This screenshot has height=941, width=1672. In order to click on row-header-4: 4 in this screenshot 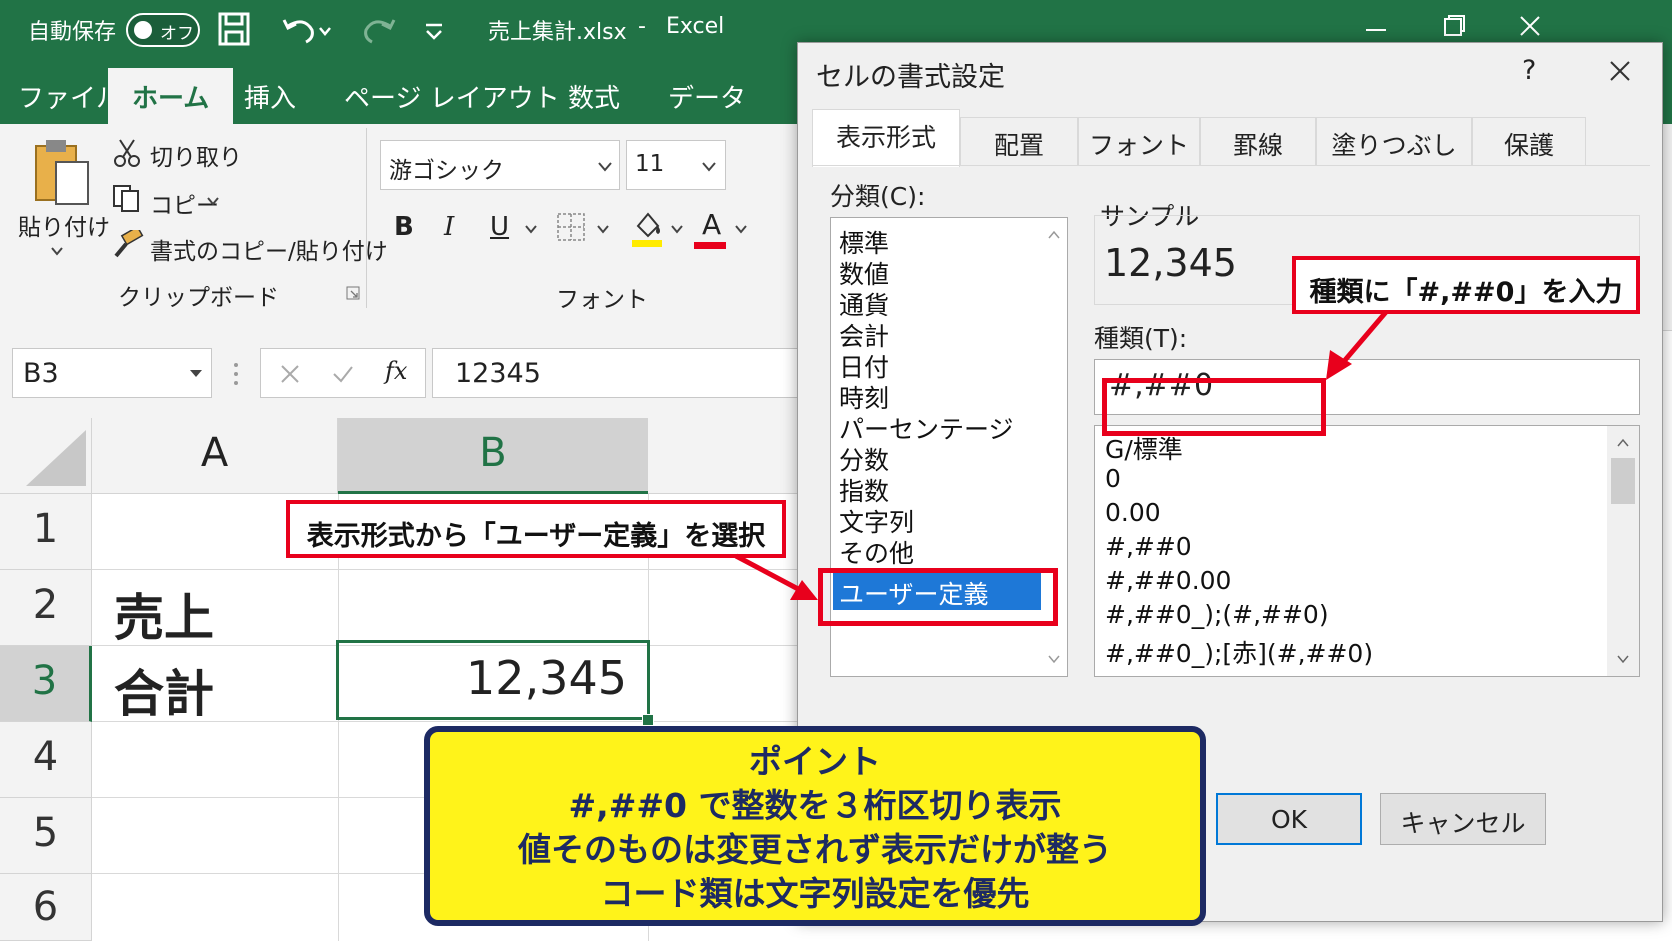, I will do `click(46, 760)`.